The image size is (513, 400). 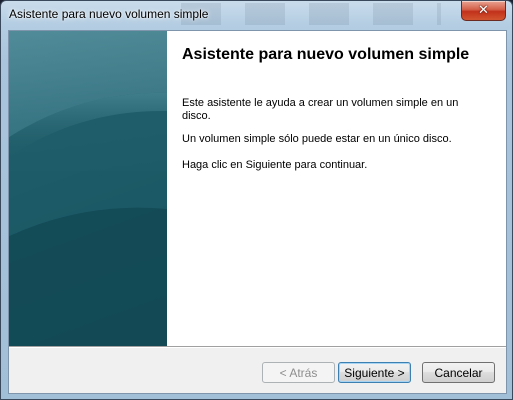 What do you see at coordinates (109, 14) in the screenshot?
I see `window-title: Asistente para nuevo volumen simple` at bounding box center [109, 14].